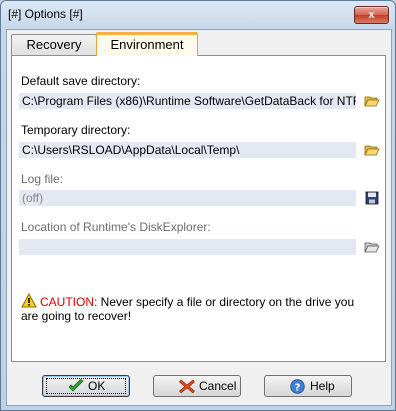 The height and width of the screenshot is (411, 396). What do you see at coordinates (76, 130) in the screenshot?
I see `temp-dir-label: Temporary directory:` at bounding box center [76, 130].